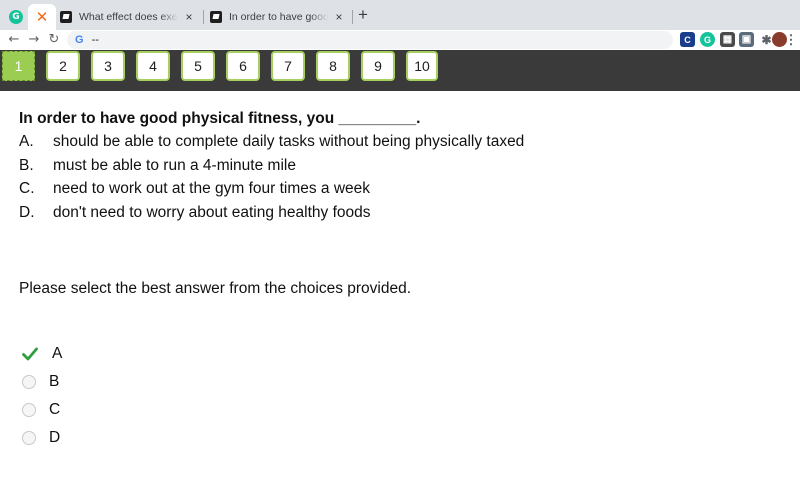 This screenshot has height=500, width=800. I want to click on choice-letter: D., so click(27, 212).